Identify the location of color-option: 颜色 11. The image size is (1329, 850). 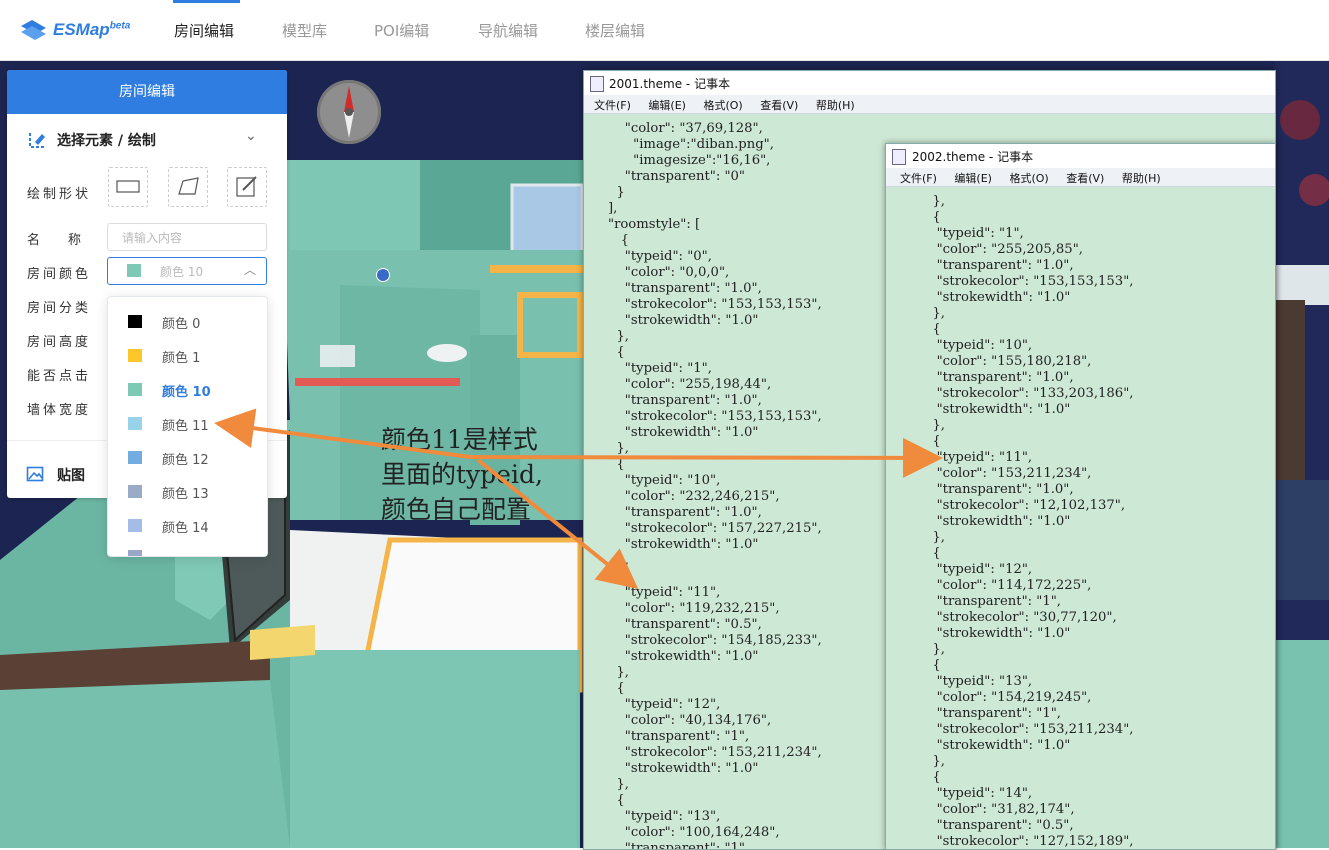
(187, 424).